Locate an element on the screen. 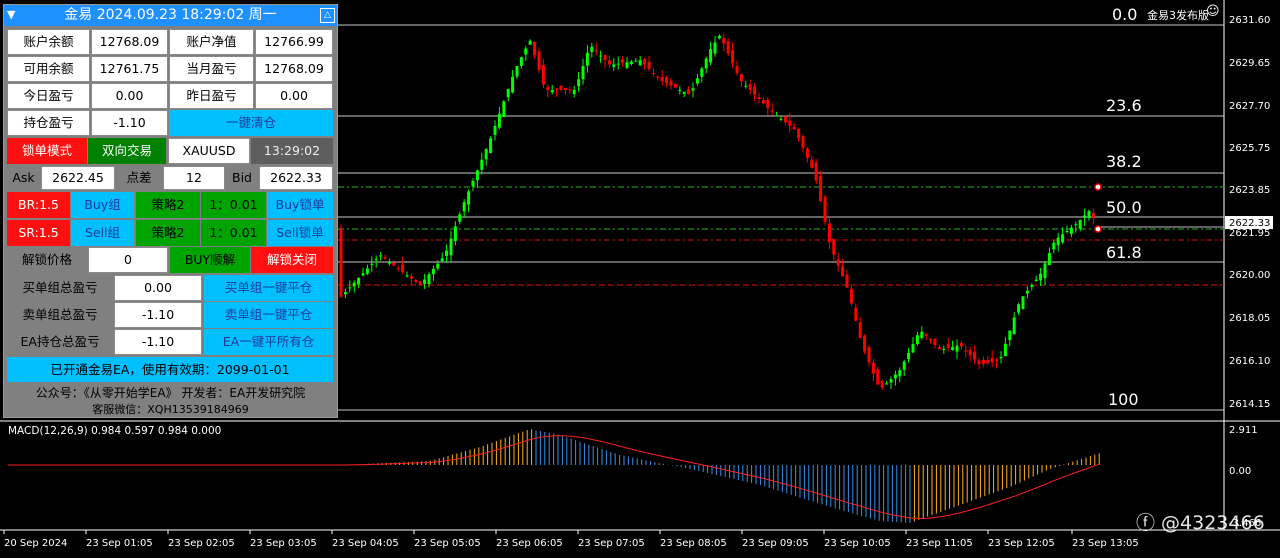  br-ratio-button: BR:1.5 is located at coordinates (38, 205).